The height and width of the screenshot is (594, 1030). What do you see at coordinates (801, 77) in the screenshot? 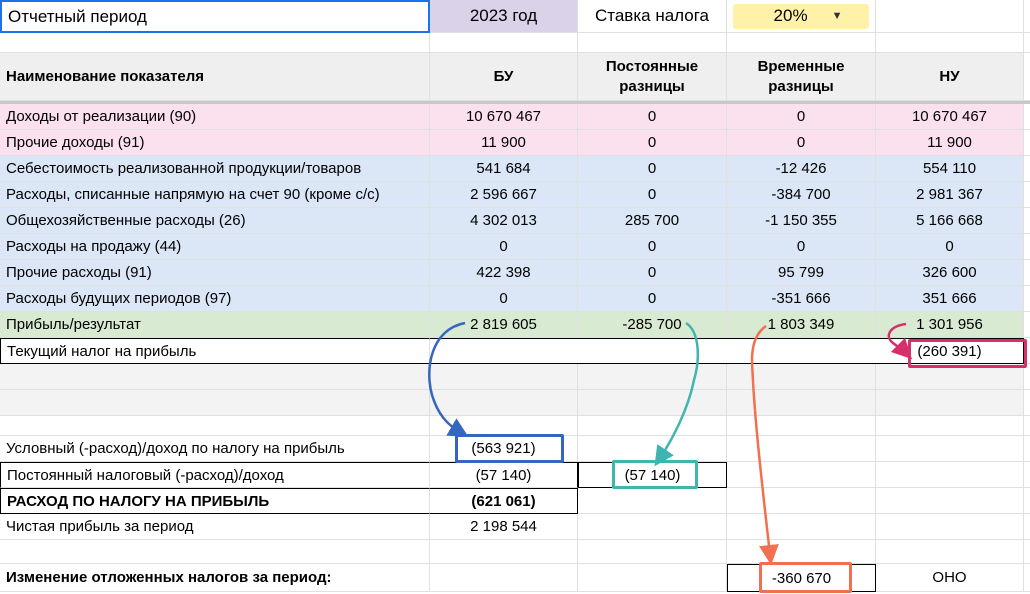
I see `header-temporary: Временные разницы` at bounding box center [801, 77].